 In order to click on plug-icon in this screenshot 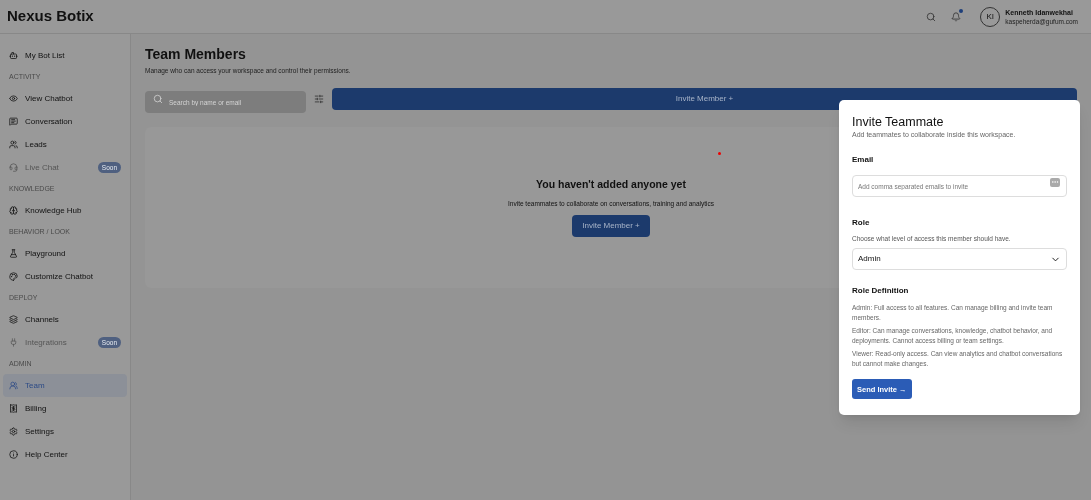, I will do `click(13, 342)`.